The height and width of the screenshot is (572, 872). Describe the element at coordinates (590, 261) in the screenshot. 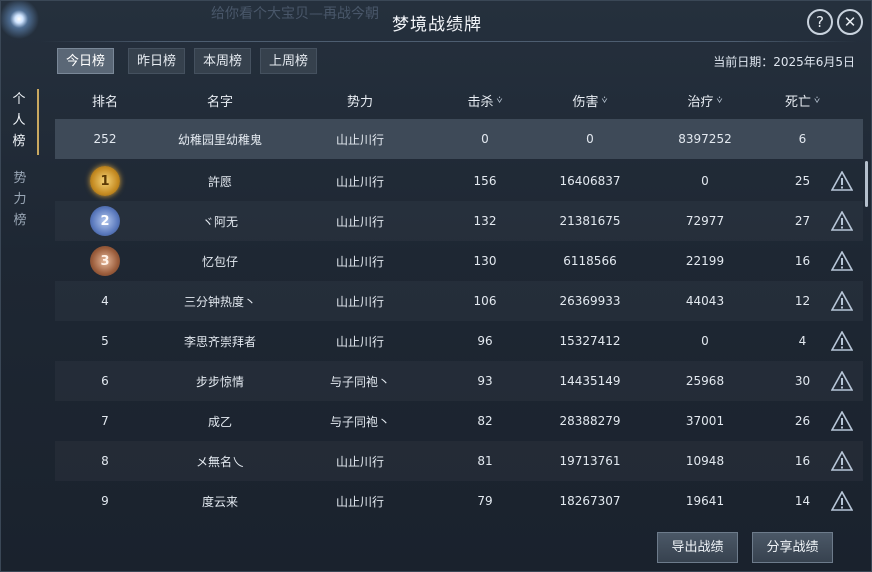

I see `damage-cell: 6118566` at that location.